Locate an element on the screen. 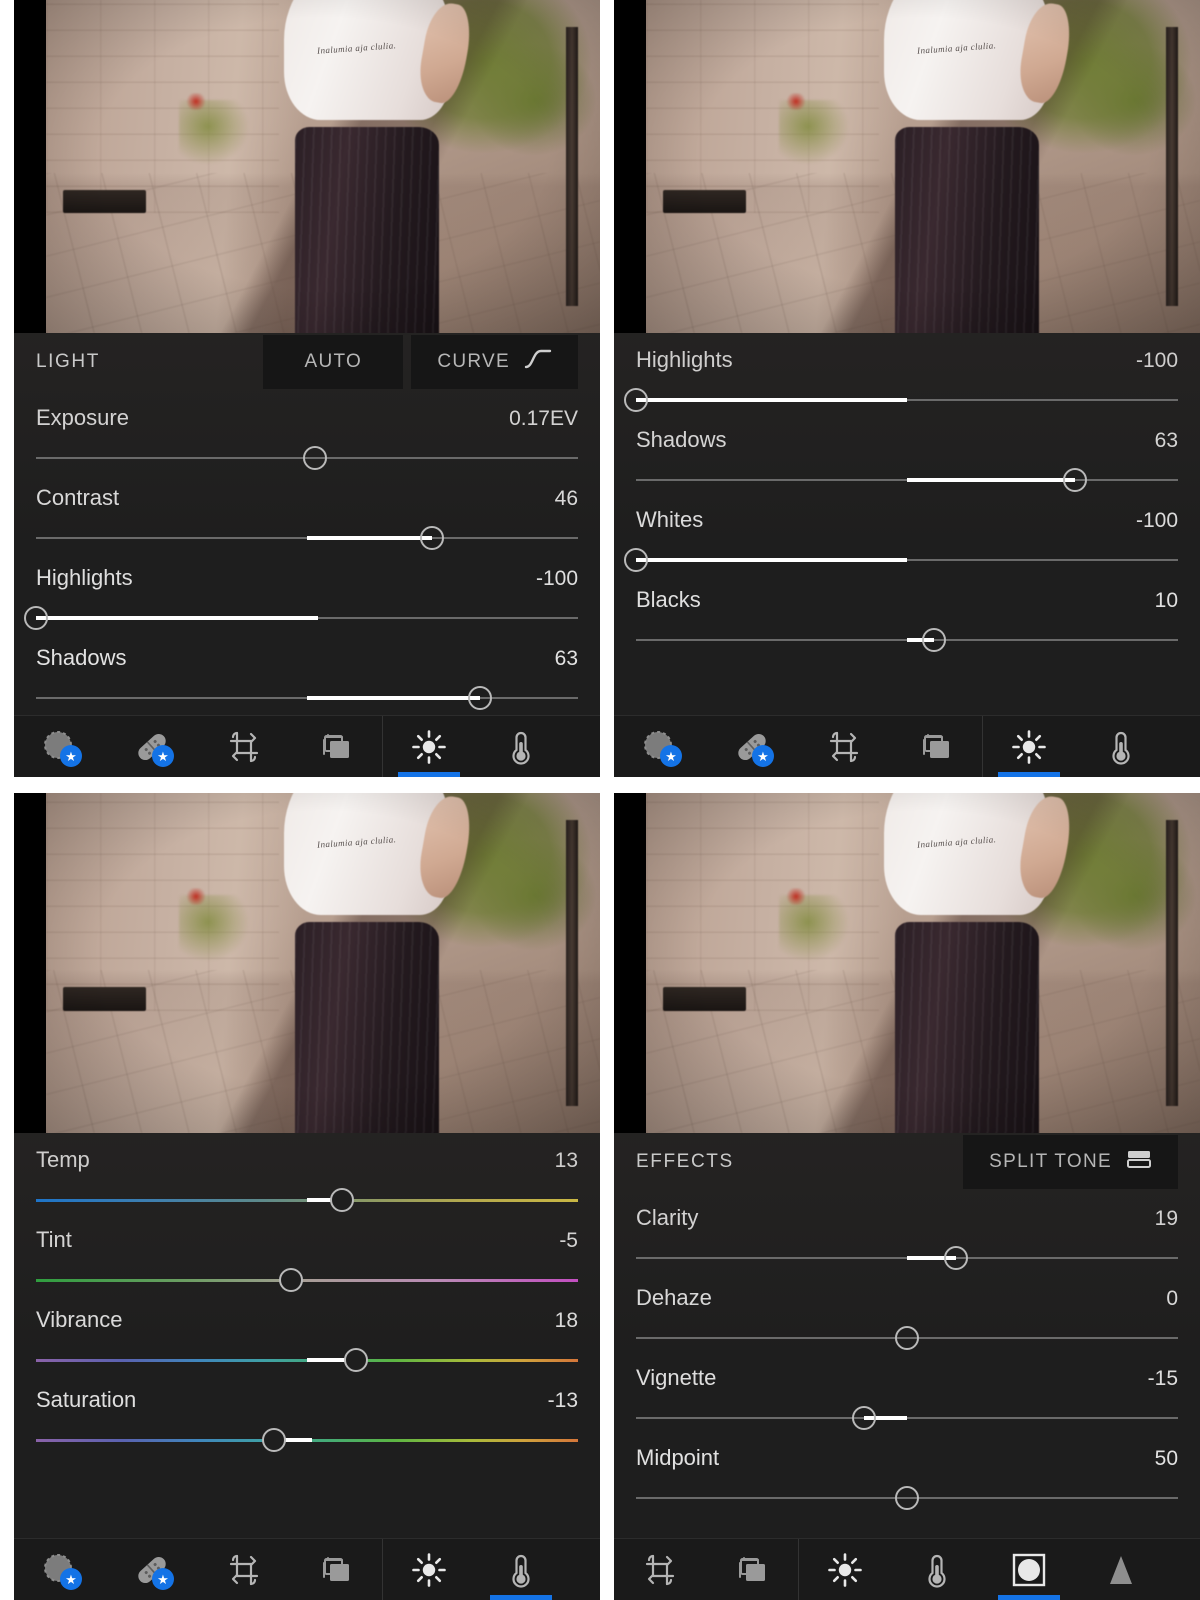 Image resolution: width=1200 pixels, height=1600 pixels. control-row-vibrance: Vibrance 18 is located at coordinates (307, 1333).